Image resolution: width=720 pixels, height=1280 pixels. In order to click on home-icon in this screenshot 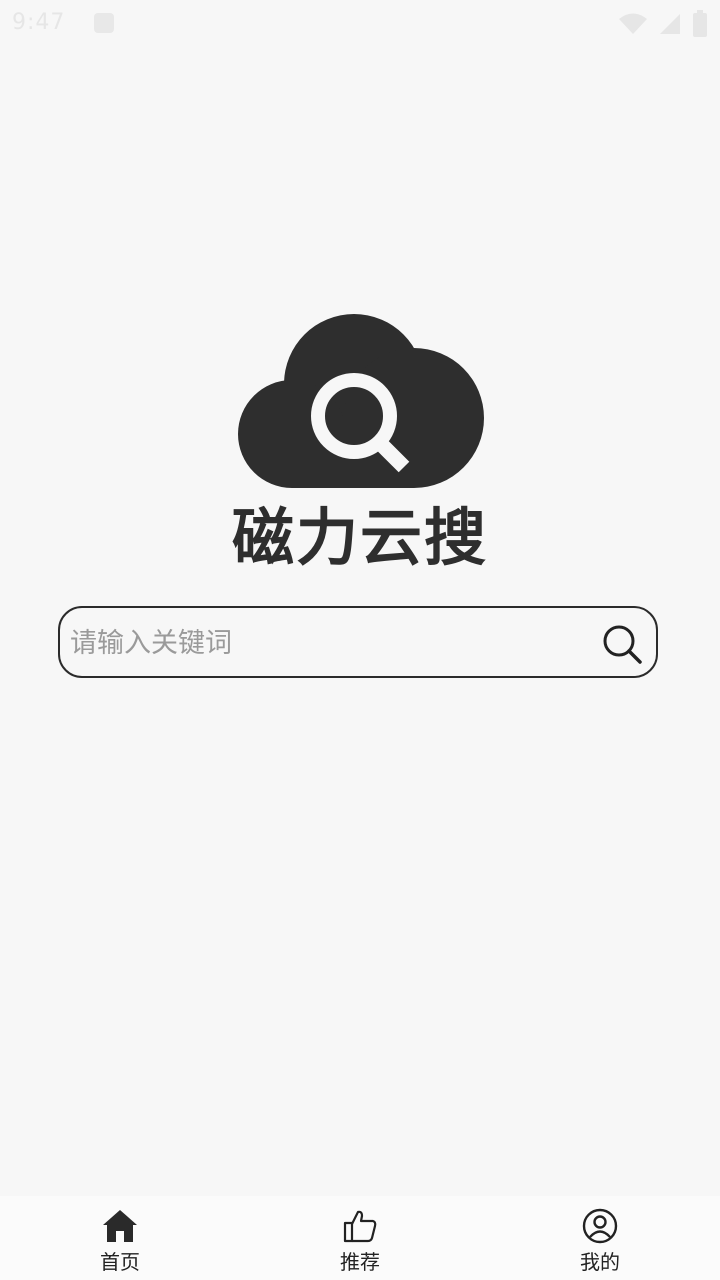, I will do `click(120, 1226)`.